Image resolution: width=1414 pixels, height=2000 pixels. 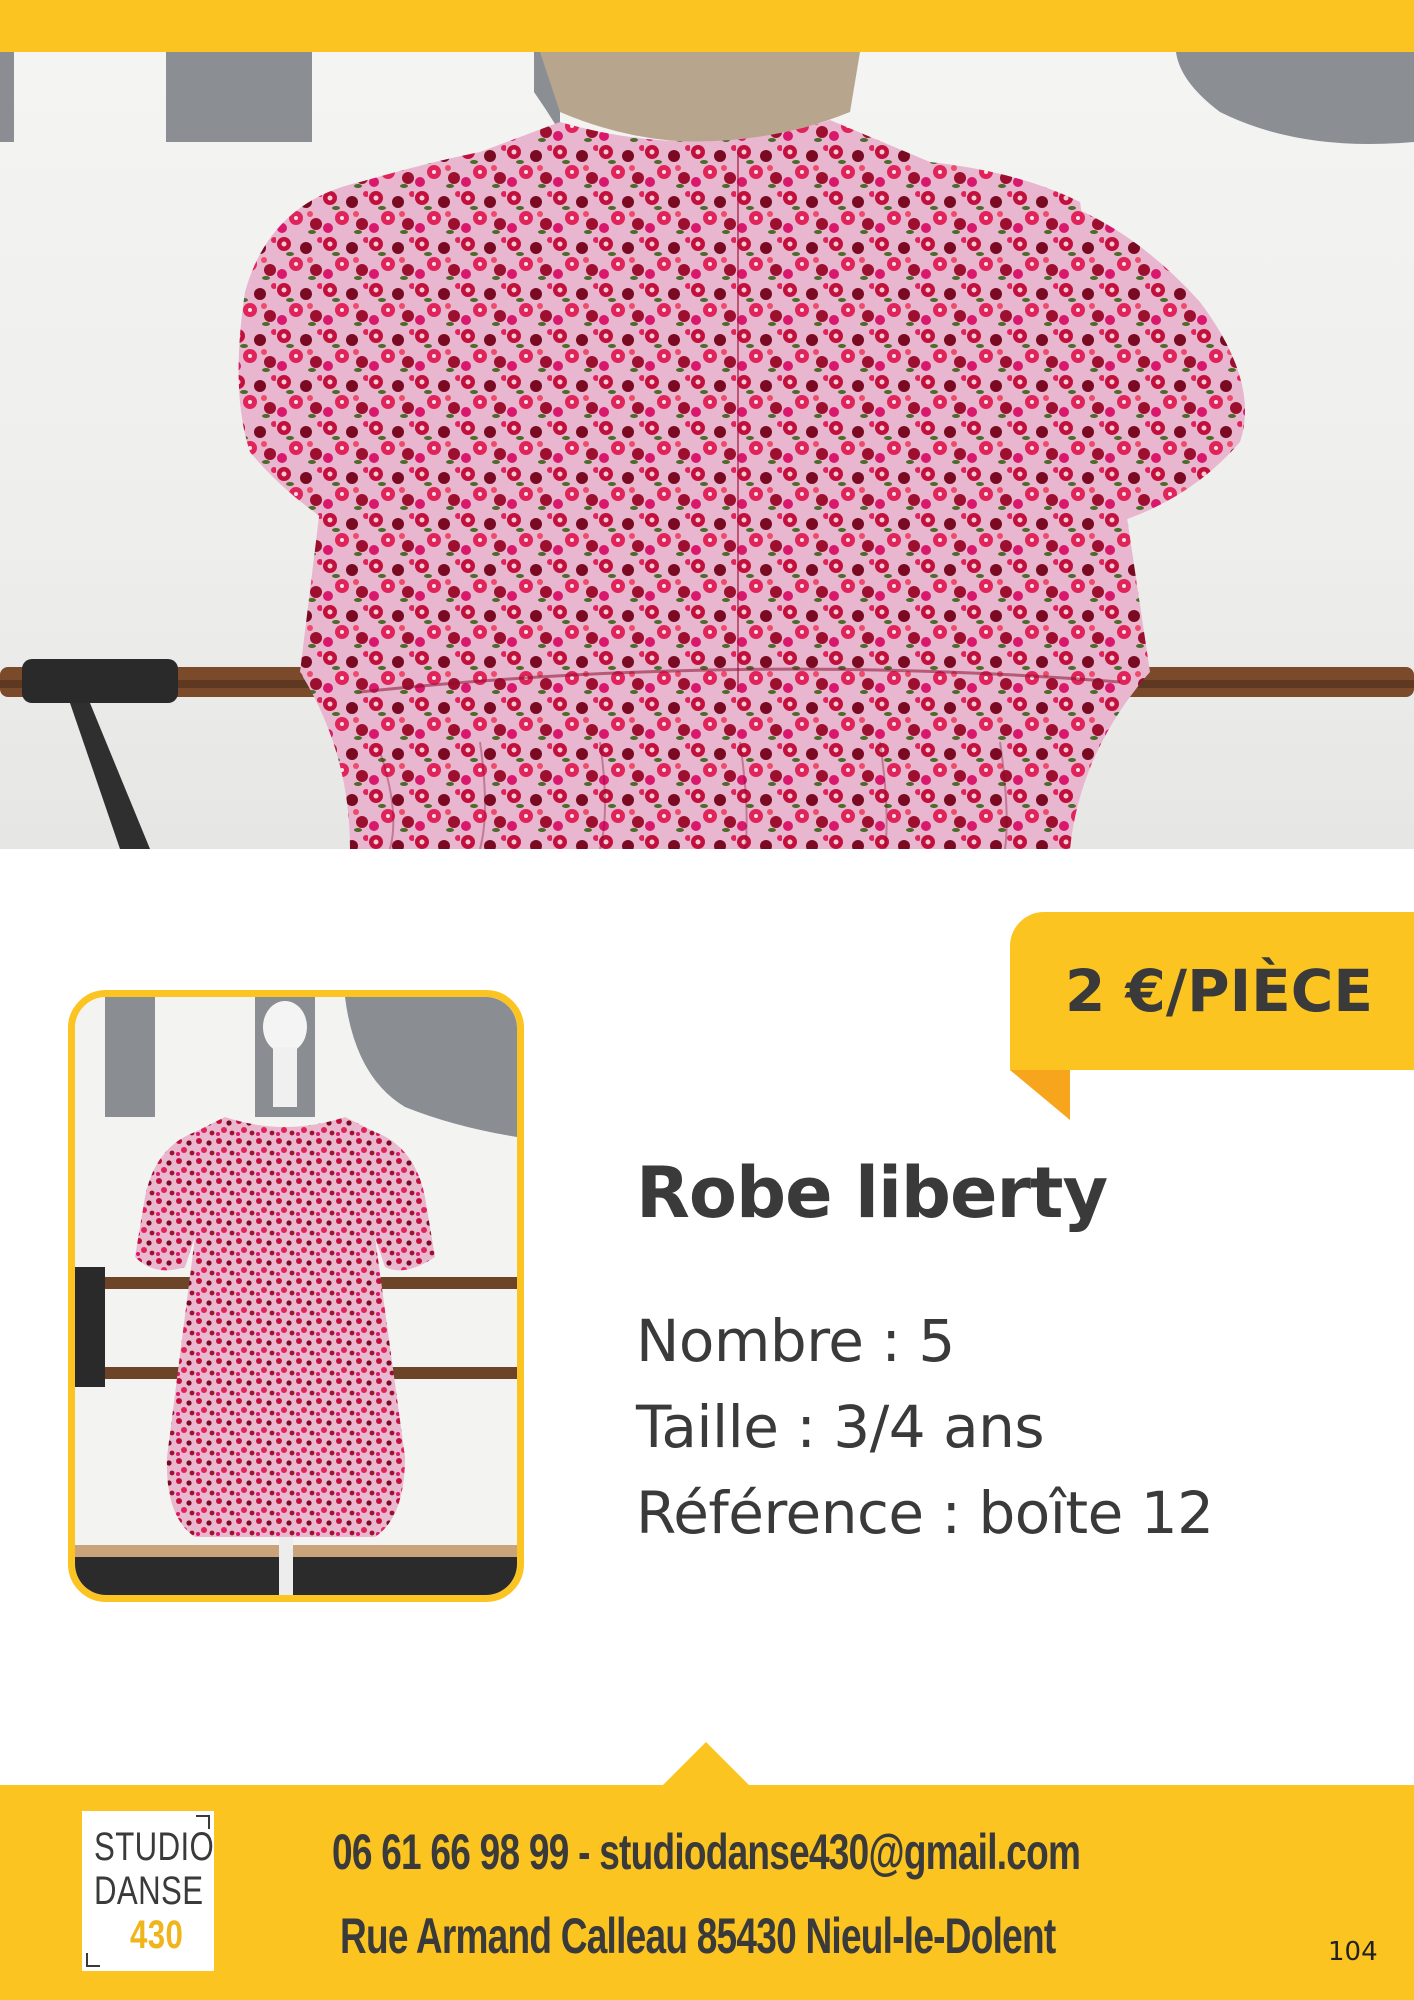 What do you see at coordinates (795, 1341) in the screenshot?
I see `detail-quantity: Nombre : 5` at bounding box center [795, 1341].